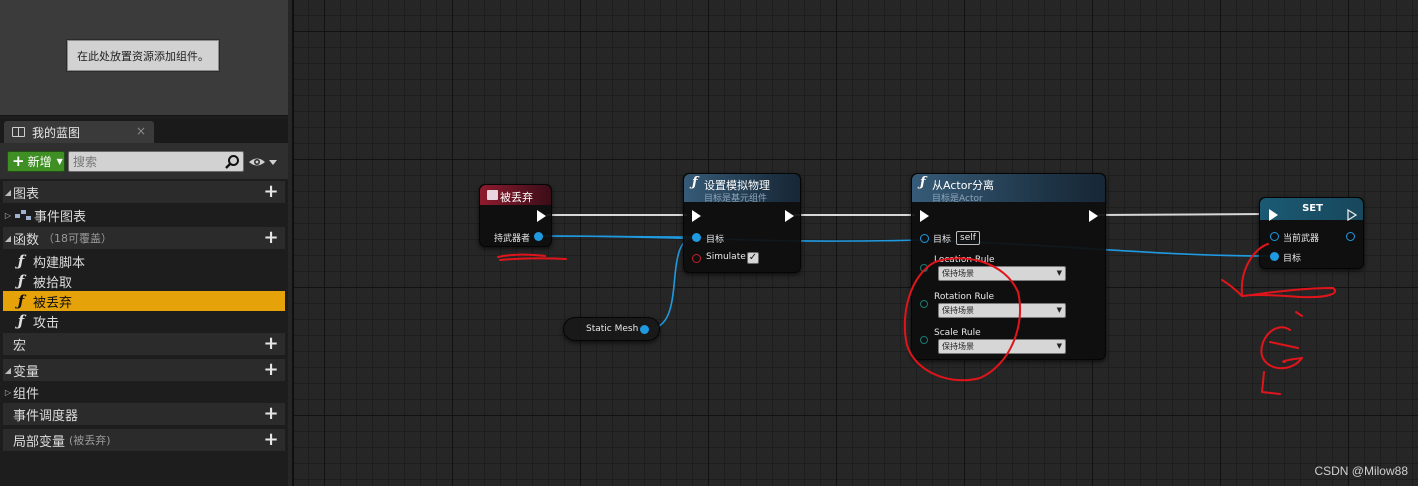 The height and width of the screenshot is (486, 1418). I want to click on rotation-rule-pin, so click(924, 304).